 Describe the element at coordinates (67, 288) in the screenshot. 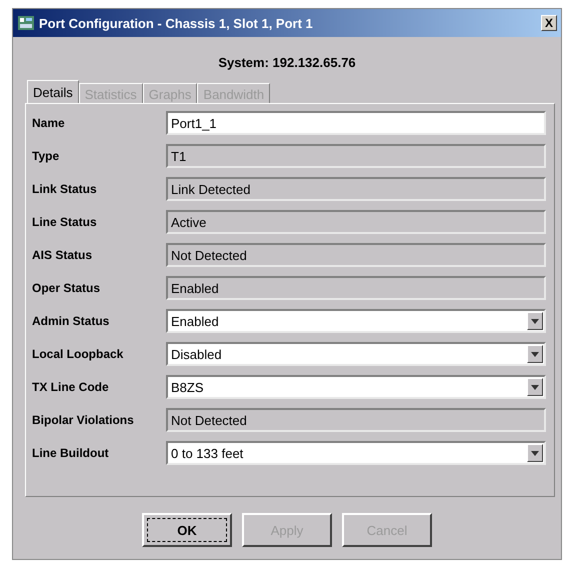

I see `field-label: Oper Status` at that location.